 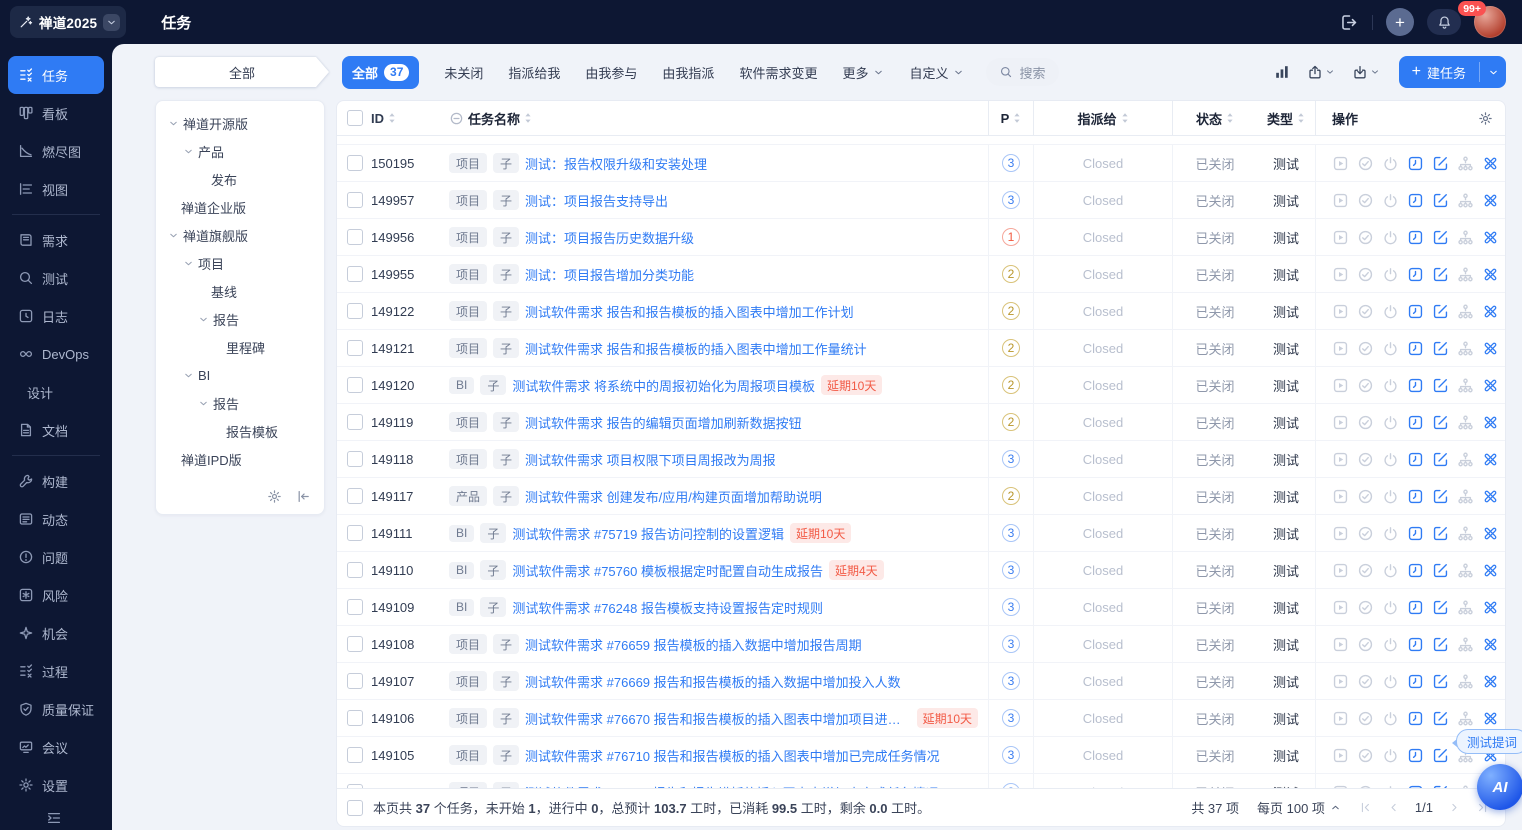 I want to click on select-all-checkbox, so click(x=355, y=118).